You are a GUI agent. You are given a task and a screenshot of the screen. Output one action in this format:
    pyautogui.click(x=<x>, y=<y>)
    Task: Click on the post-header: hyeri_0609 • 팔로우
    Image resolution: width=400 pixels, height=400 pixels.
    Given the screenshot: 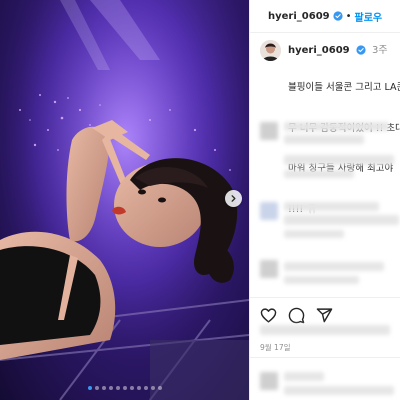 What is the action you would take?
    pyautogui.click(x=325, y=16)
    